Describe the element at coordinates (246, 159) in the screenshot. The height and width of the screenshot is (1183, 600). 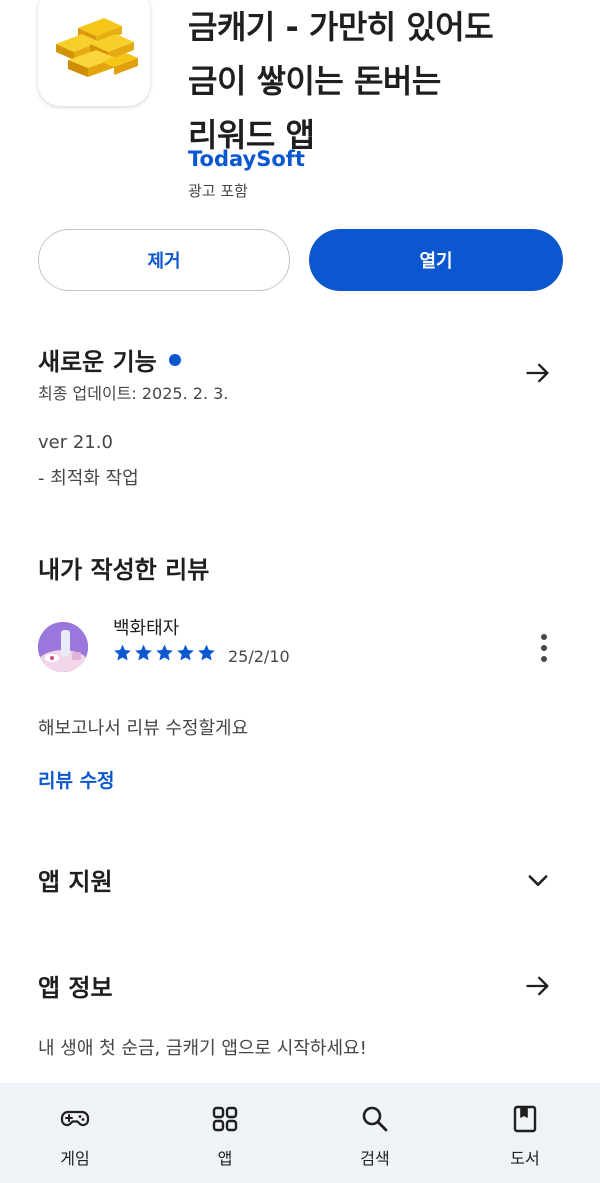
I see `developer-link: TodaySoft` at that location.